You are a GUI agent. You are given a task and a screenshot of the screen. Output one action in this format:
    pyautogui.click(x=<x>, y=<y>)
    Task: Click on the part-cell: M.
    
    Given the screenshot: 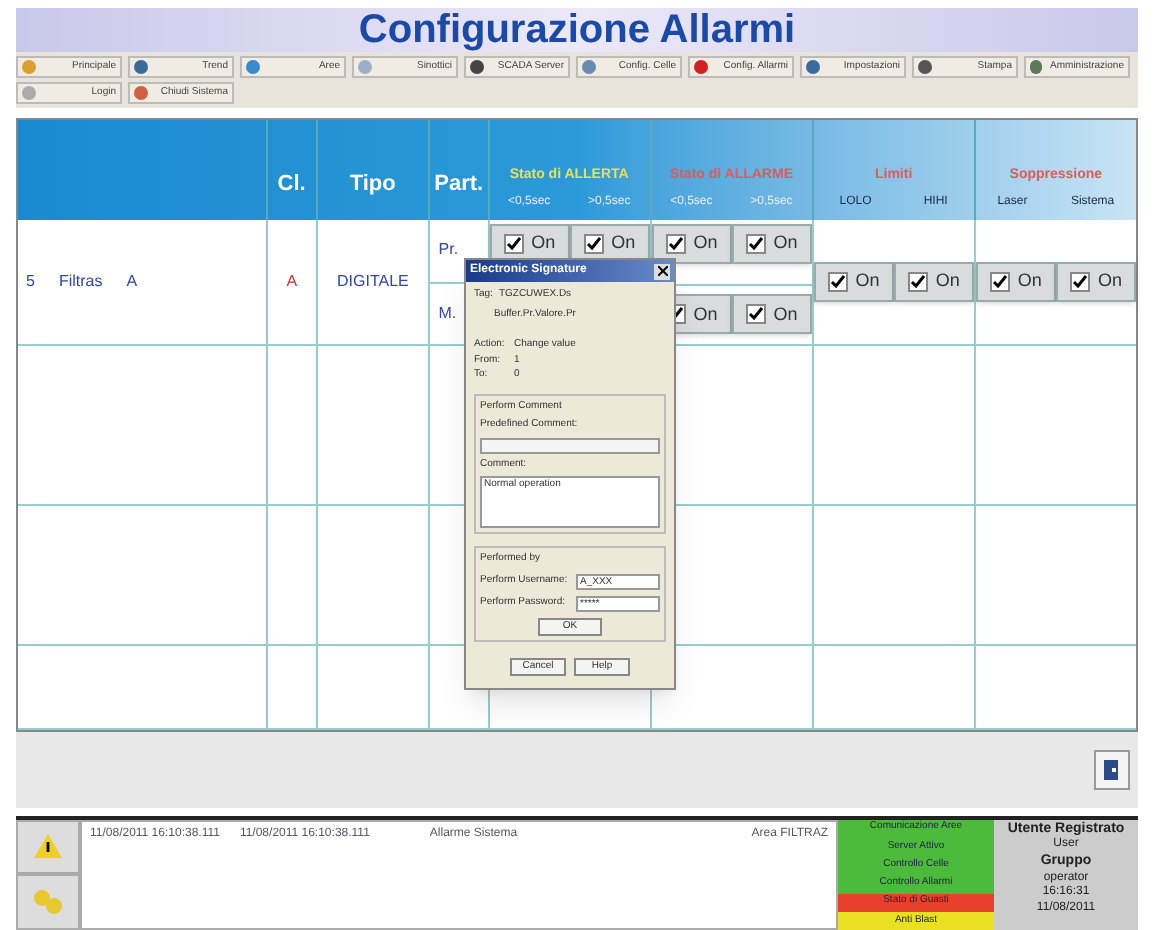 What is the action you would take?
    pyautogui.click(x=447, y=313)
    